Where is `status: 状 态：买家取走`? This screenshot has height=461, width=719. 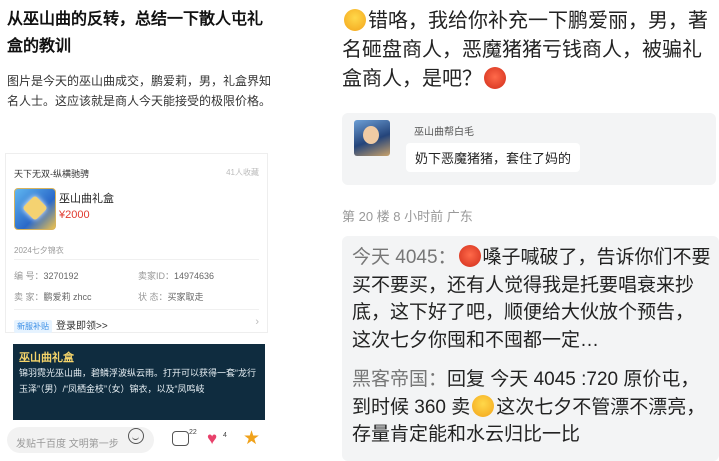
status: 状 态：买家取走 is located at coordinates (171, 296).